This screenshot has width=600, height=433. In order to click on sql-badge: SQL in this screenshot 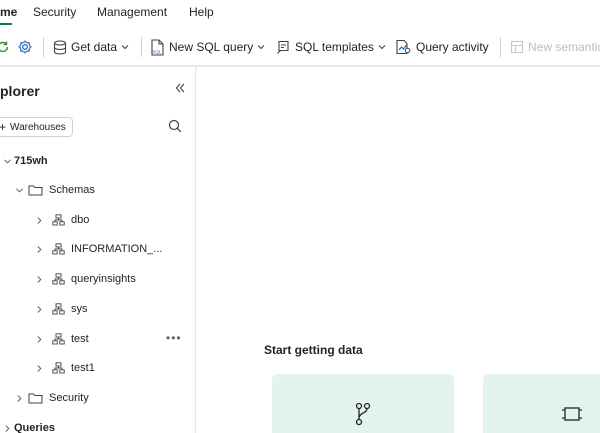, I will do `click(158, 51)`.